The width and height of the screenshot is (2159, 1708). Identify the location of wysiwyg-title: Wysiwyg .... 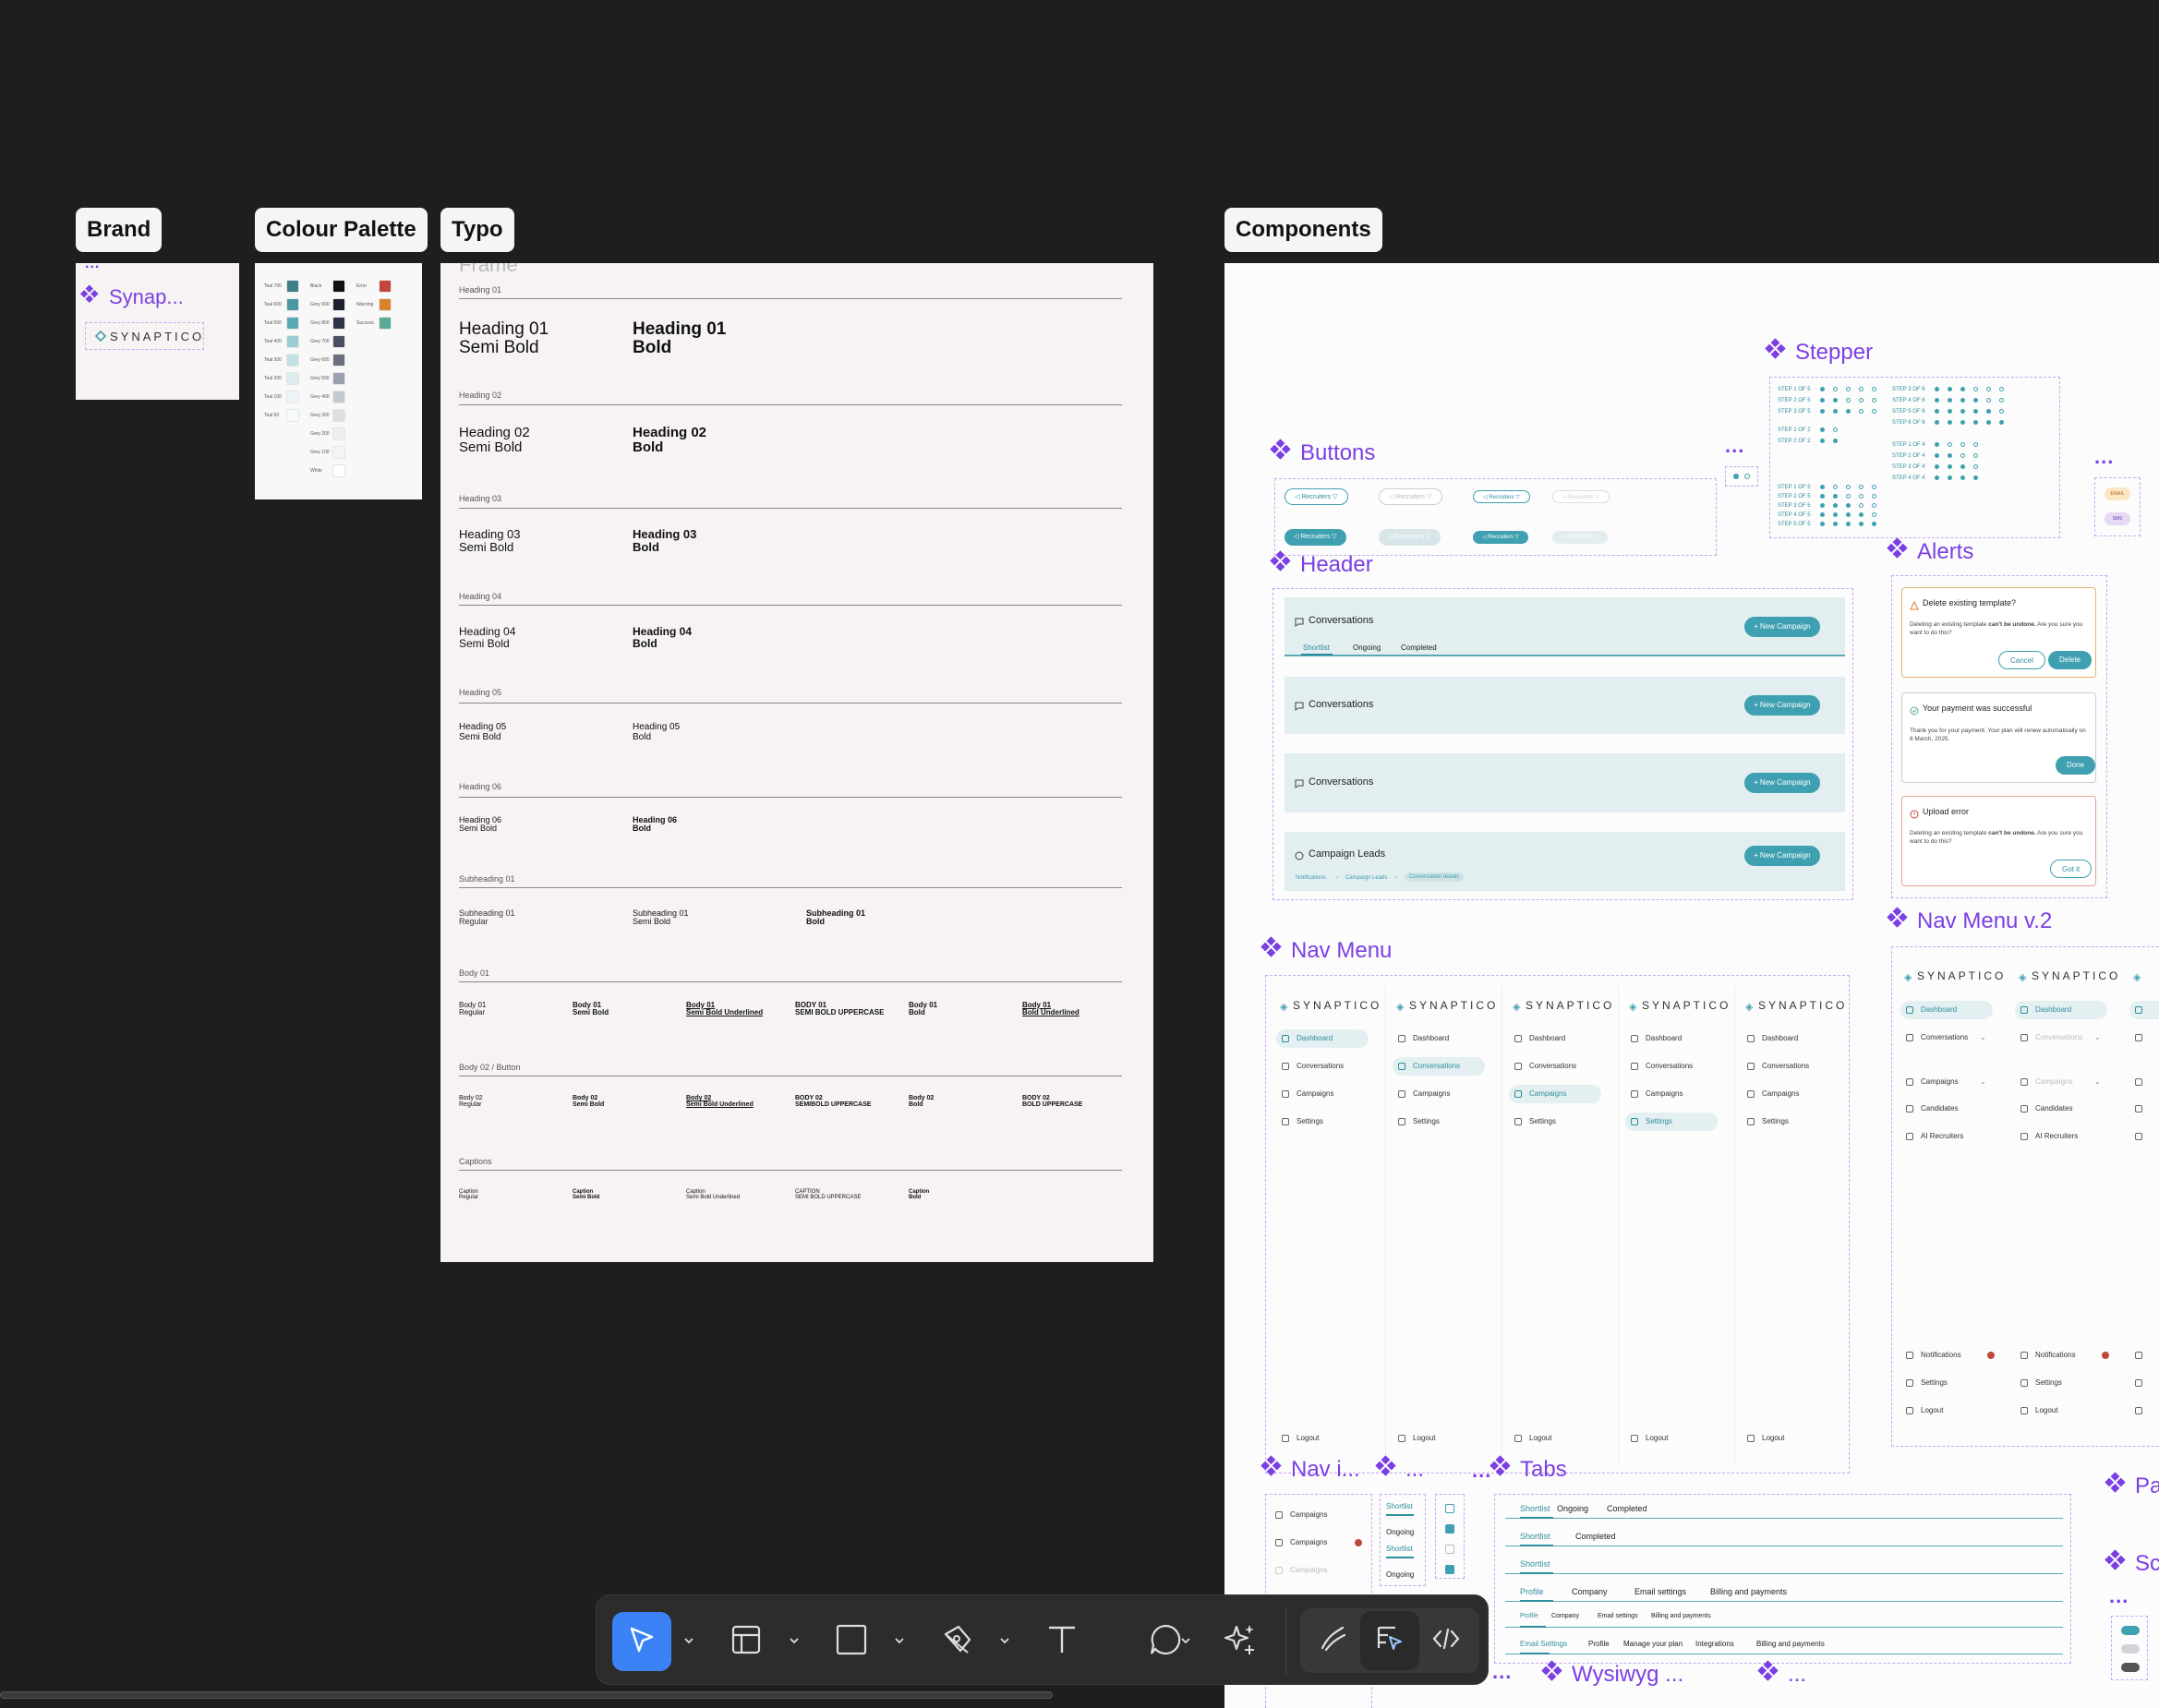
(1612, 1674).